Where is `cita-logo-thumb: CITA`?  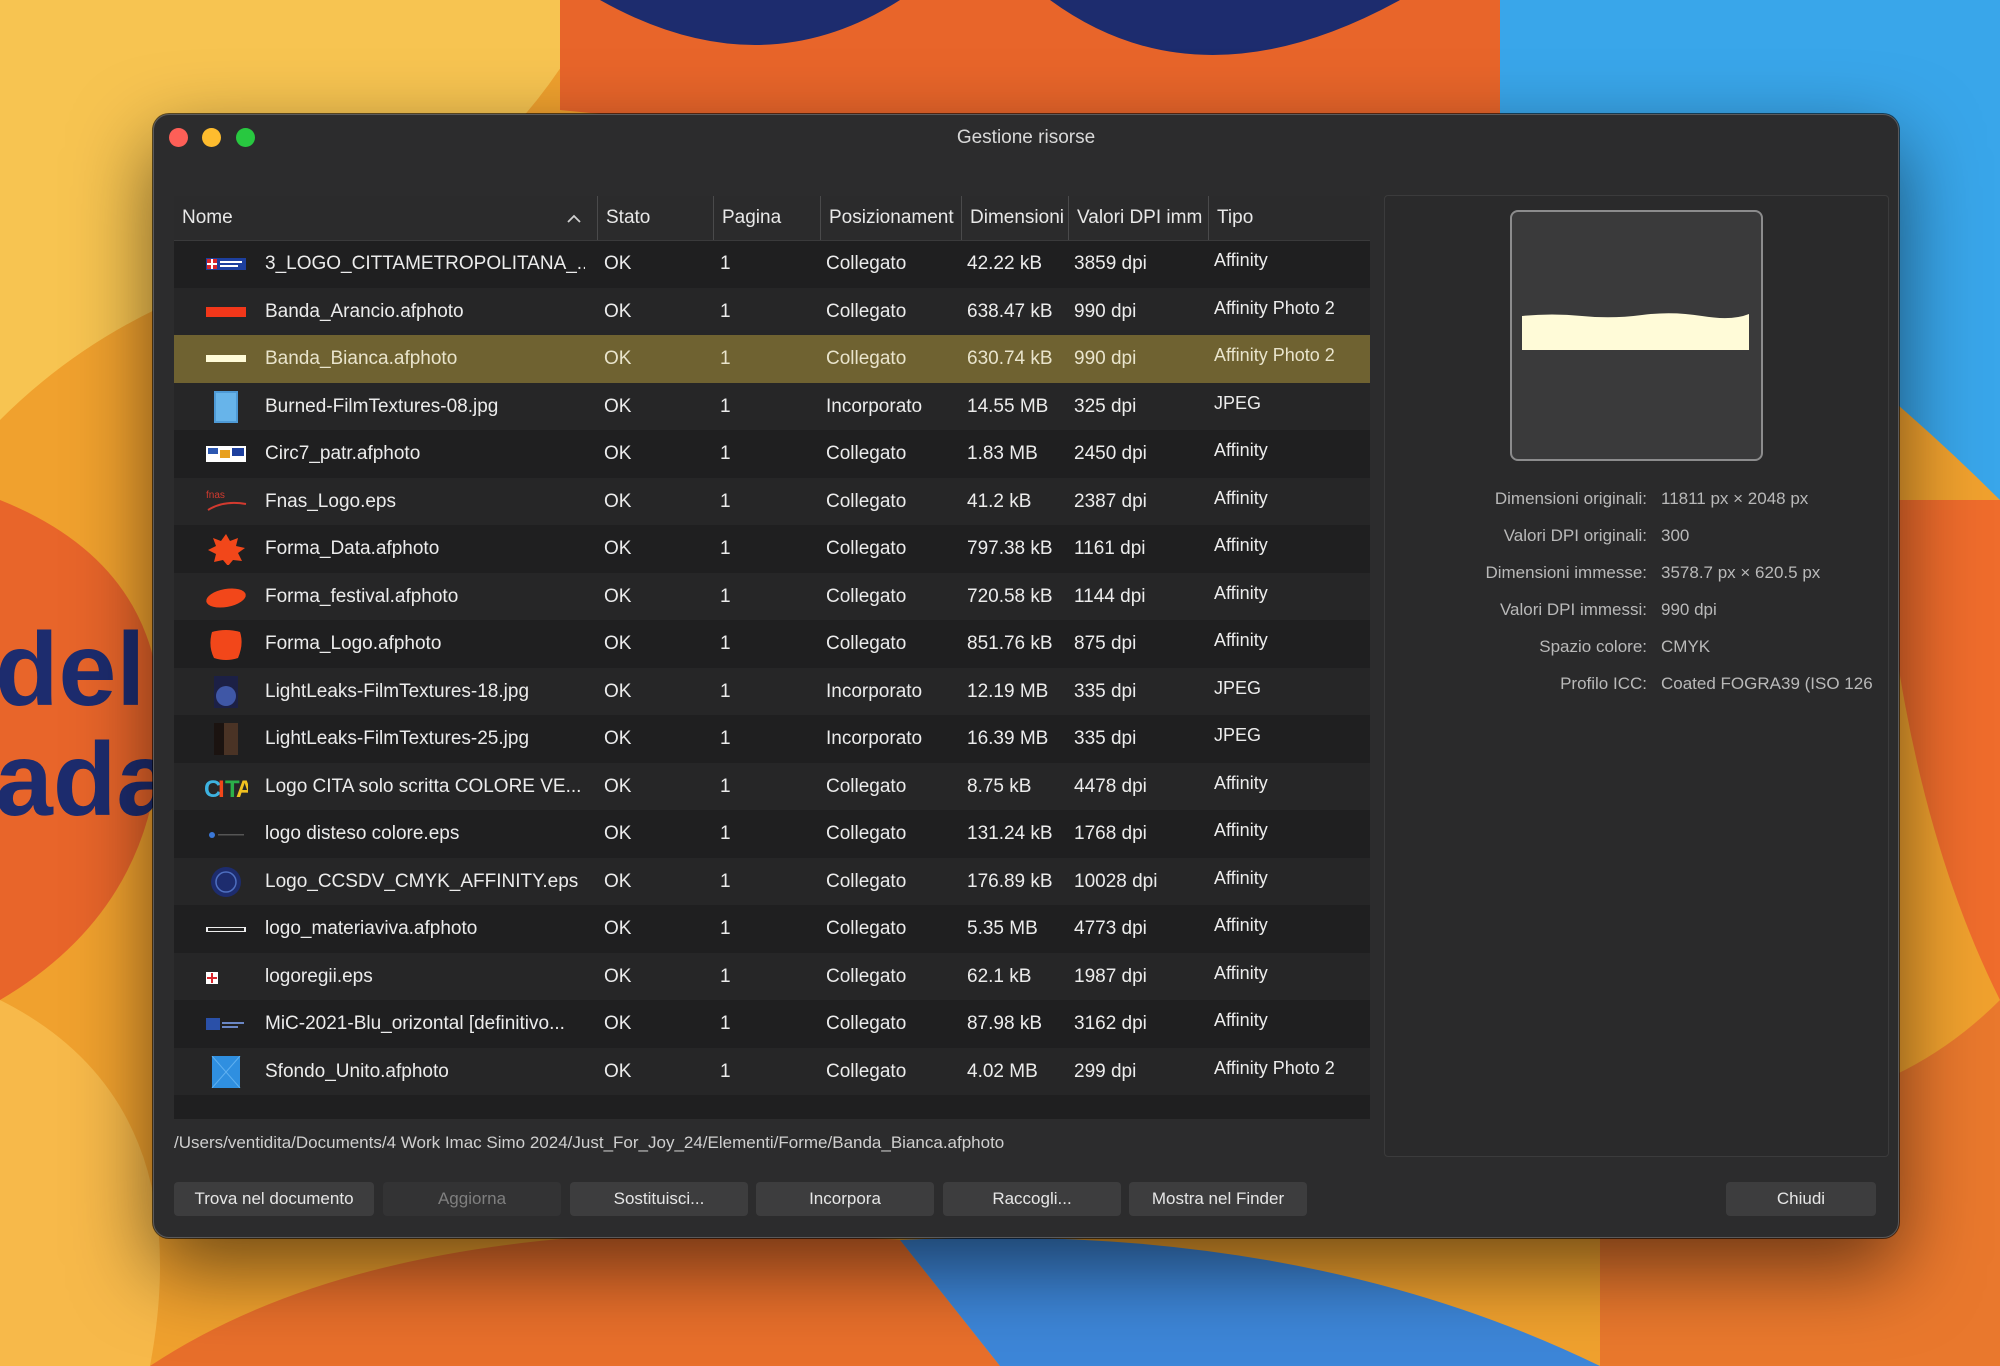 cita-logo-thumb: CITA is located at coordinates (226, 789).